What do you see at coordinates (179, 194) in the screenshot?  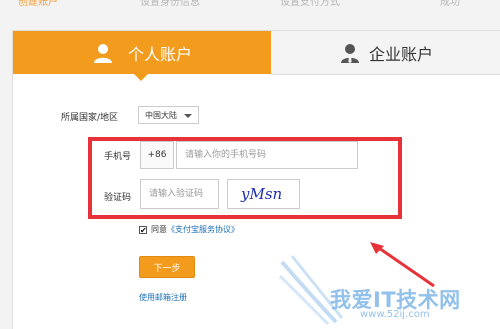 I see `code-input` at bounding box center [179, 194].